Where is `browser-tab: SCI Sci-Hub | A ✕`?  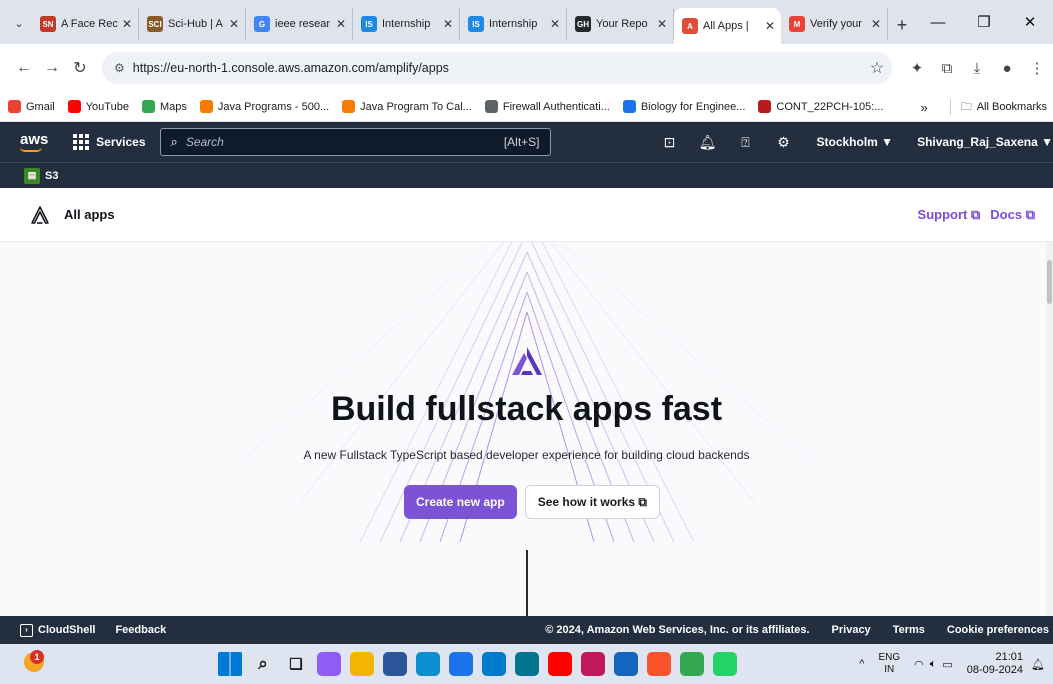 browser-tab: SCI Sci-Hub | A ✕ is located at coordinates (192, 24).